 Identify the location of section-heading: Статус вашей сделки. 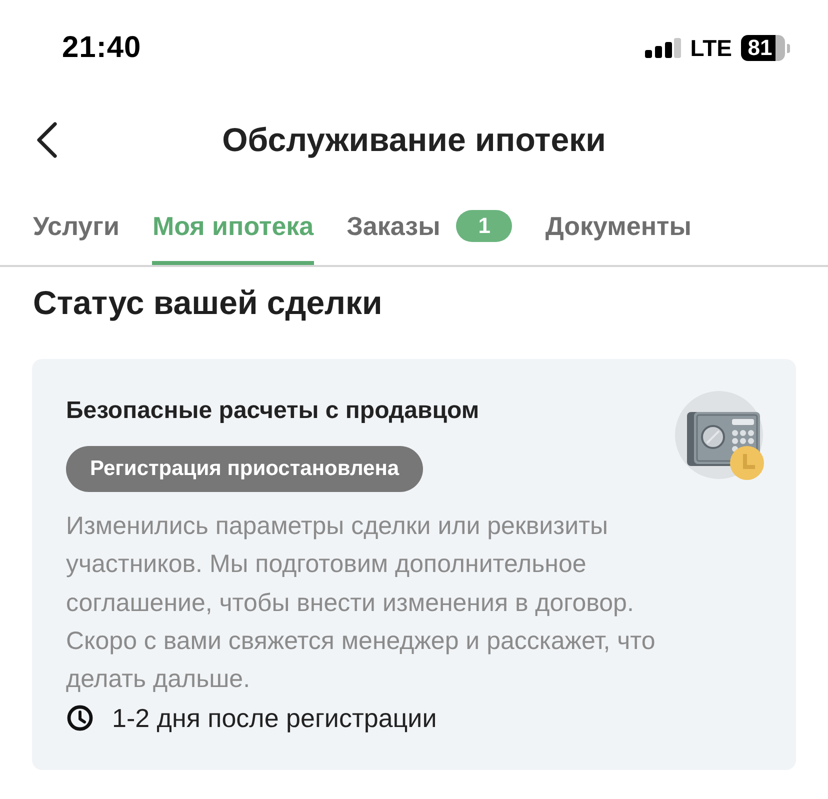
(208, 303).